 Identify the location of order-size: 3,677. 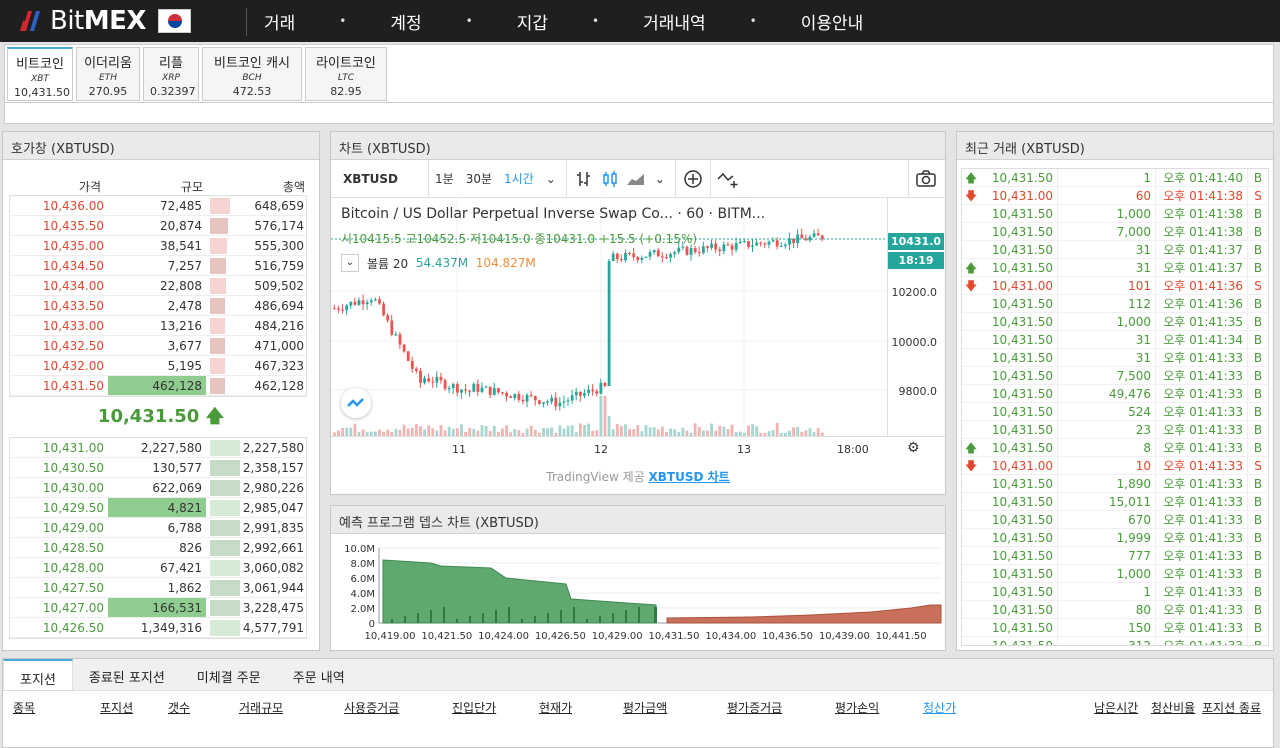
(157, 345).